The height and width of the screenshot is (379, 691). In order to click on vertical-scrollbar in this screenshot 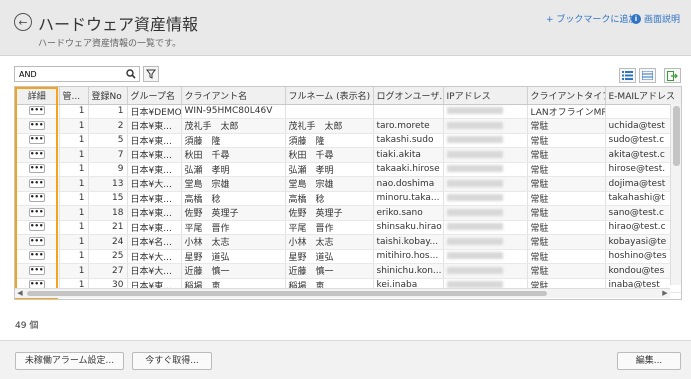, I will do `click(675, 194)`.